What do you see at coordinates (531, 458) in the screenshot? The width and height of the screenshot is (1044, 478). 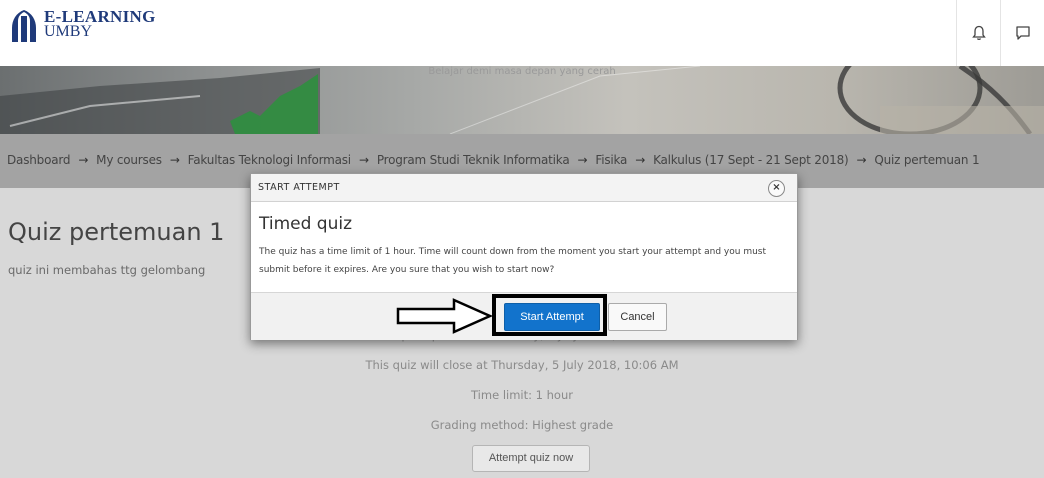 I see `attempt-quiz-button: Attempt quiz now` at bounding box center [531, 458].